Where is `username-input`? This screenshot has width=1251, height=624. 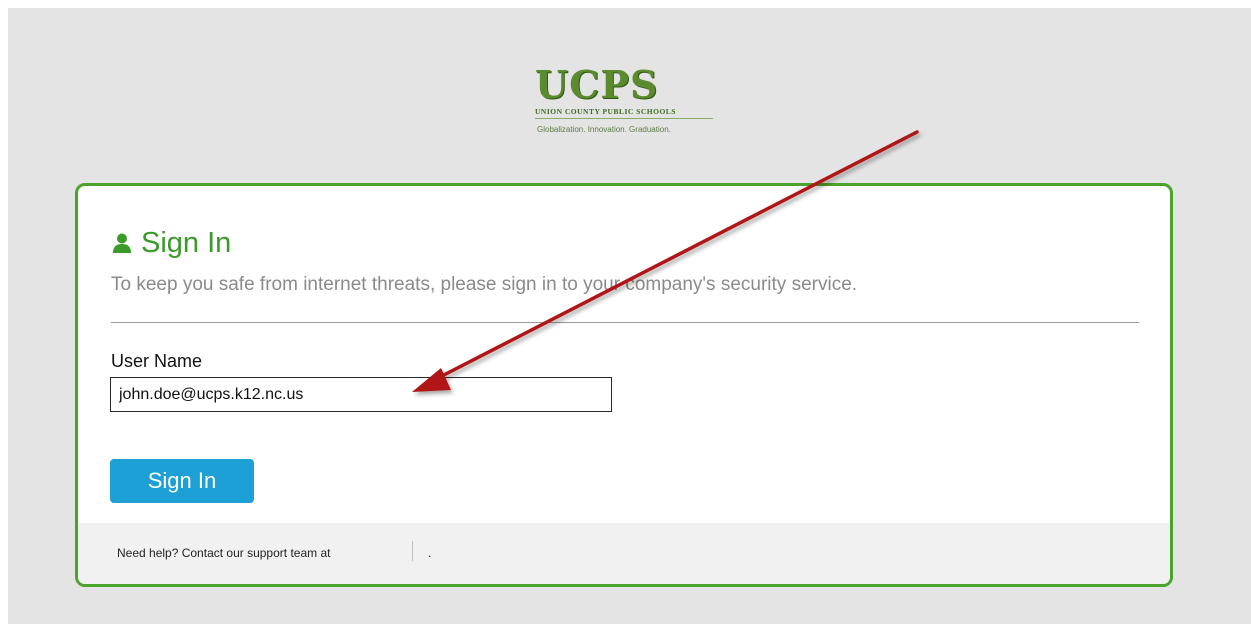 username-input is located at coordinates (361, 394).